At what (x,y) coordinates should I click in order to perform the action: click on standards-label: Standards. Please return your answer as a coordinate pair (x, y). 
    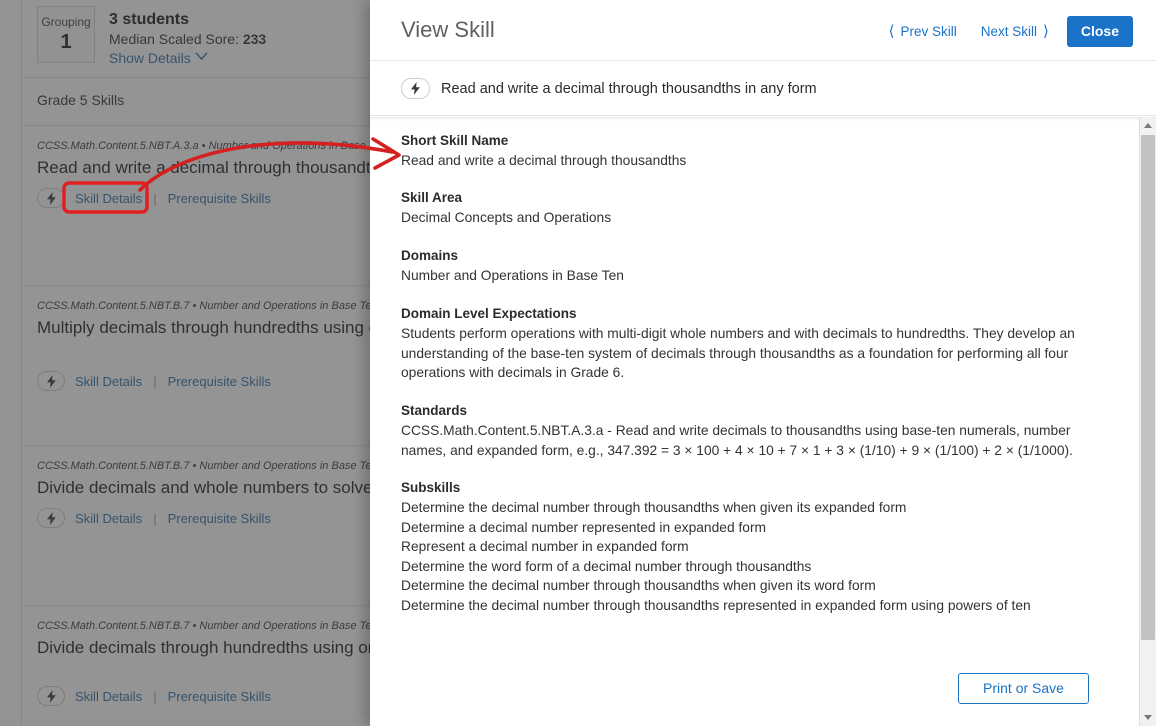
    Looking at the image, I should click on (434, 410).